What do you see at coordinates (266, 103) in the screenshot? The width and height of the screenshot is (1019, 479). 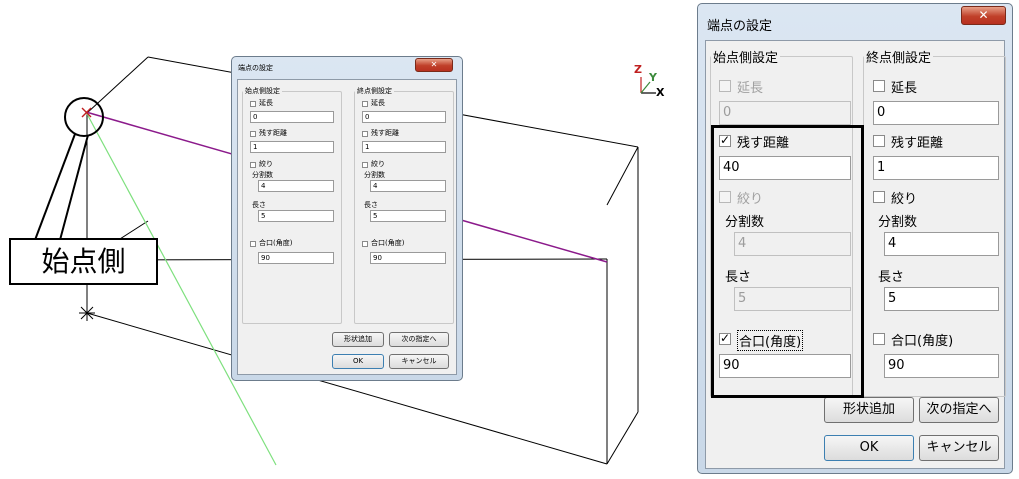 I see `start-extend-label: 延長` at bounding box center [266, 103].